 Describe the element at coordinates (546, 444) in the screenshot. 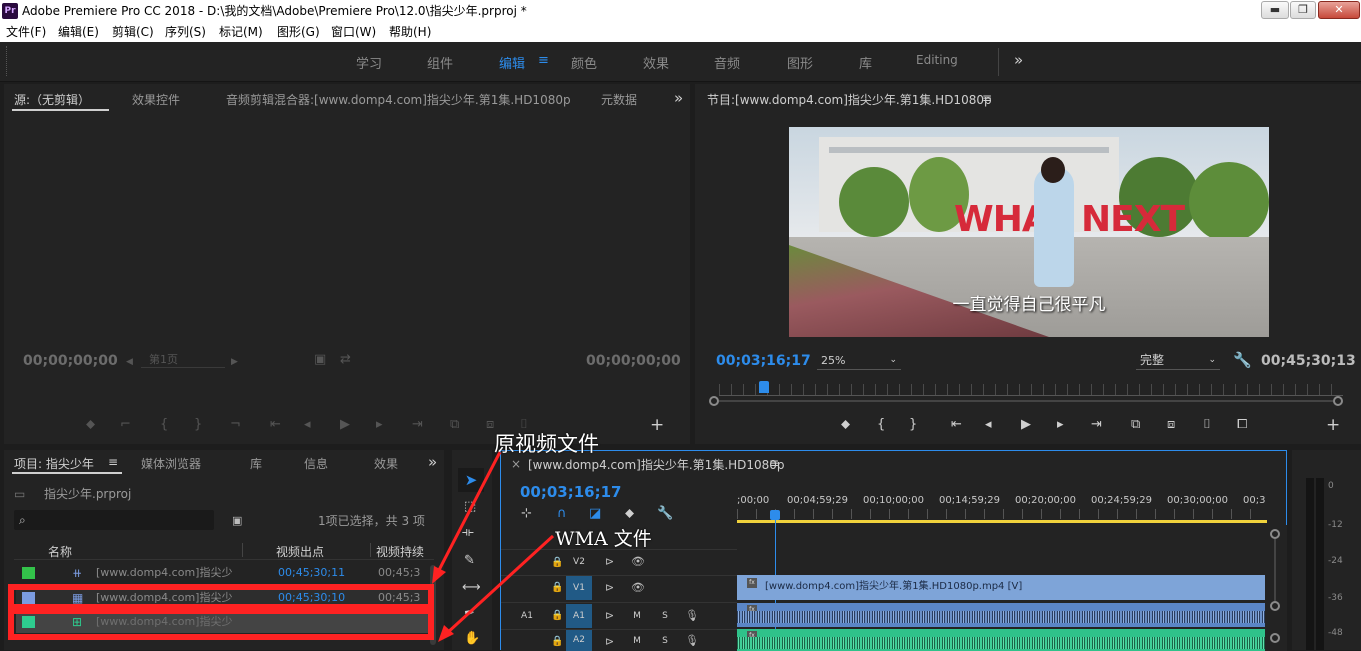

I see `annotation-original-video: 原视频文件` at that location.